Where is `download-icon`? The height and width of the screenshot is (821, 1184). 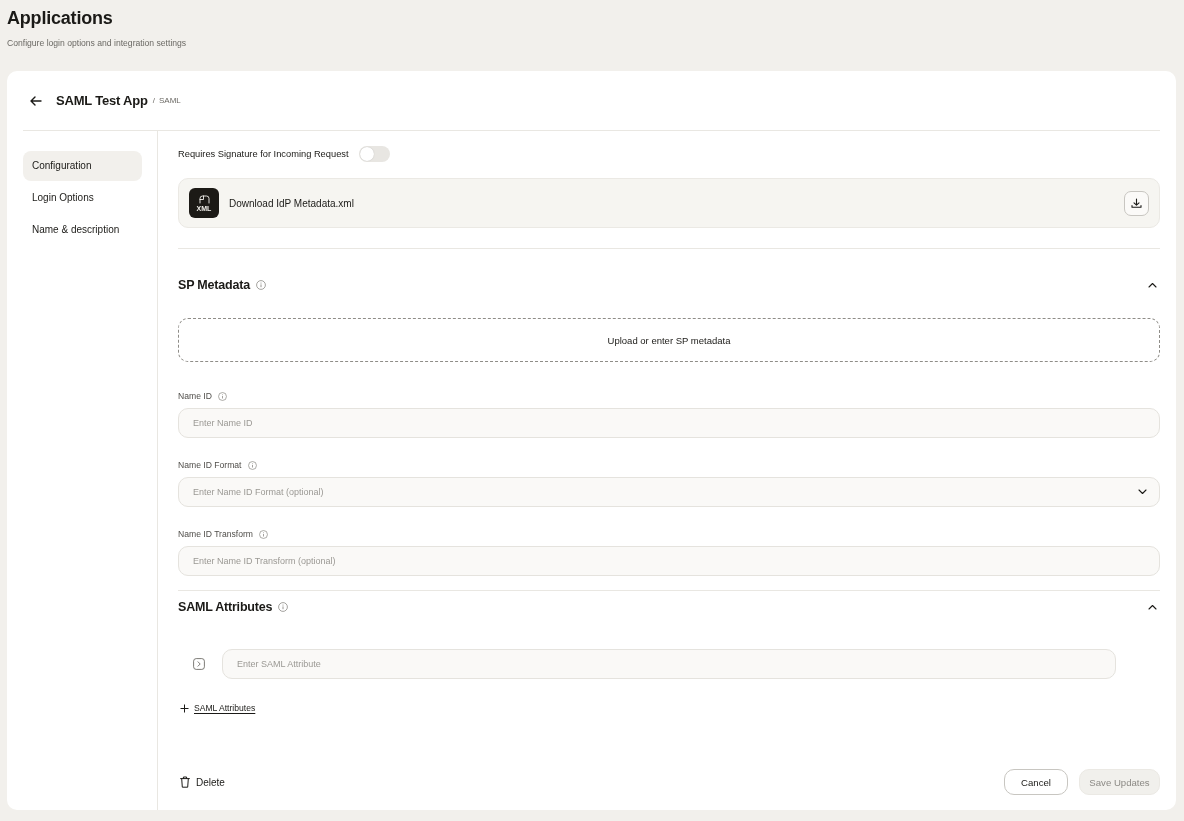 download-icon is located at coordinates (1136, 203).